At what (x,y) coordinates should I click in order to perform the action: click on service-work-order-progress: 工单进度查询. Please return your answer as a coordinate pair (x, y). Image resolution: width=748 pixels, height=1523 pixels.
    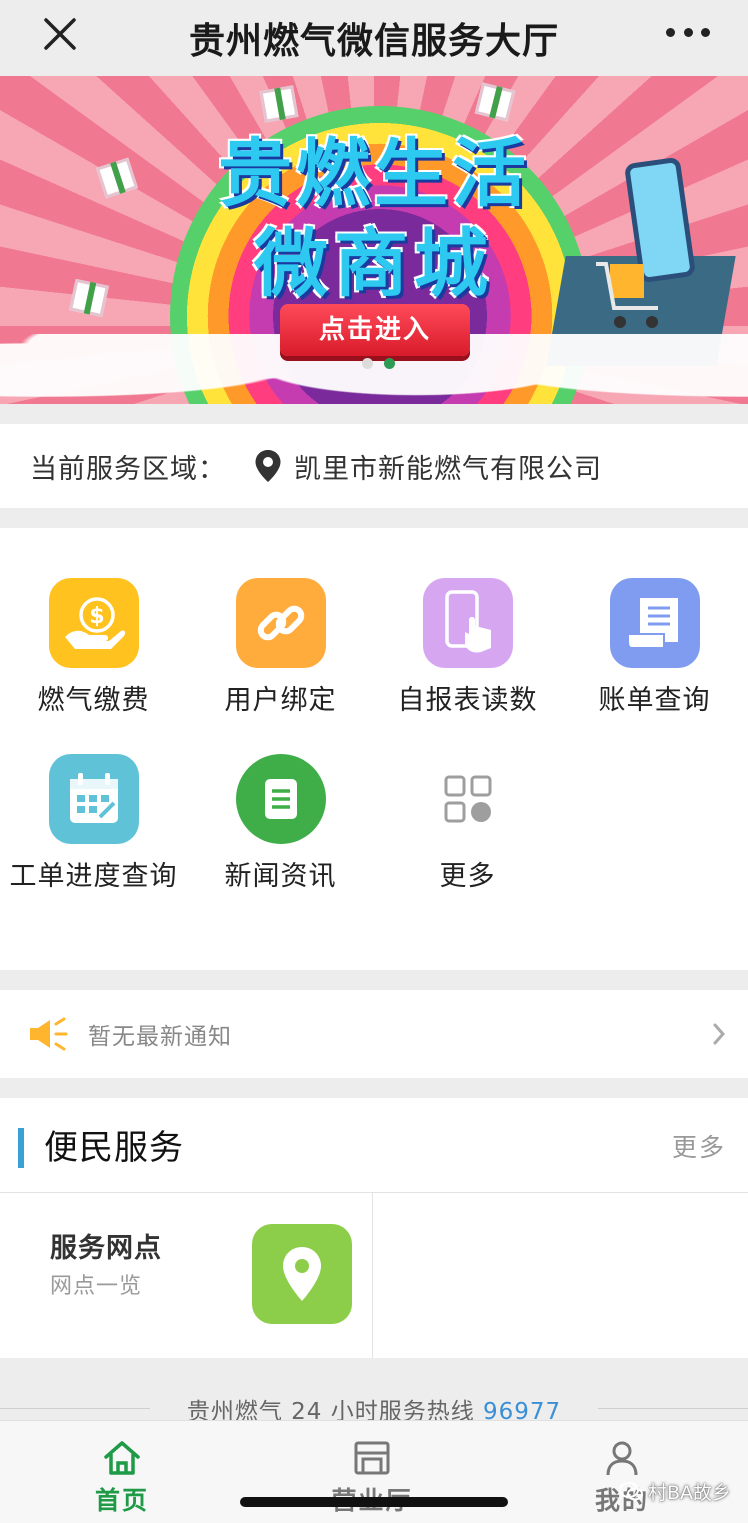
    Looking at the image, I should click on (93, 823).